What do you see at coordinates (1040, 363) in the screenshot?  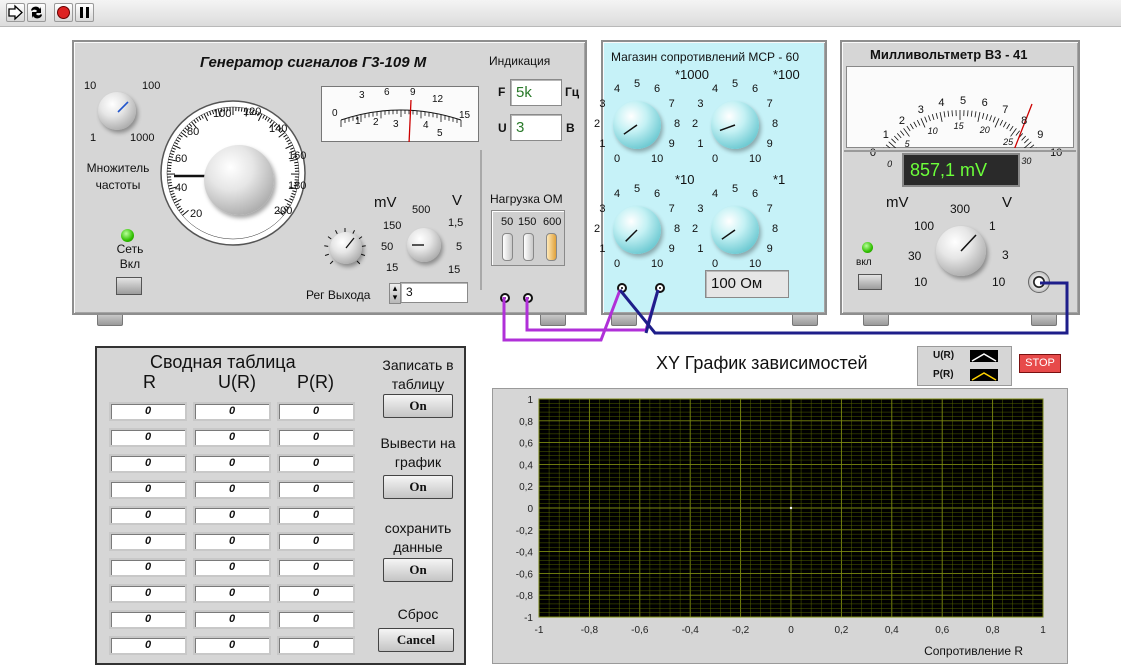 I see `stop-button: STOP` at bounding box center [1040, 363].